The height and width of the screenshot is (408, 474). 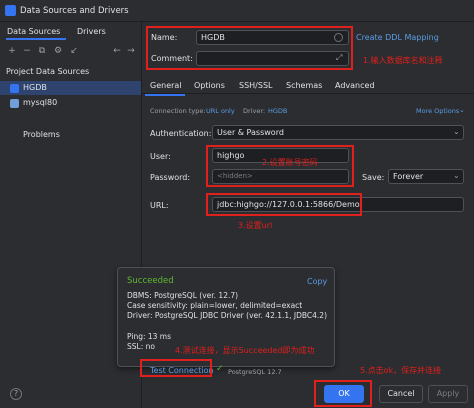 I want to click on data-source-item-hgdb, so click(x=70, y=88).